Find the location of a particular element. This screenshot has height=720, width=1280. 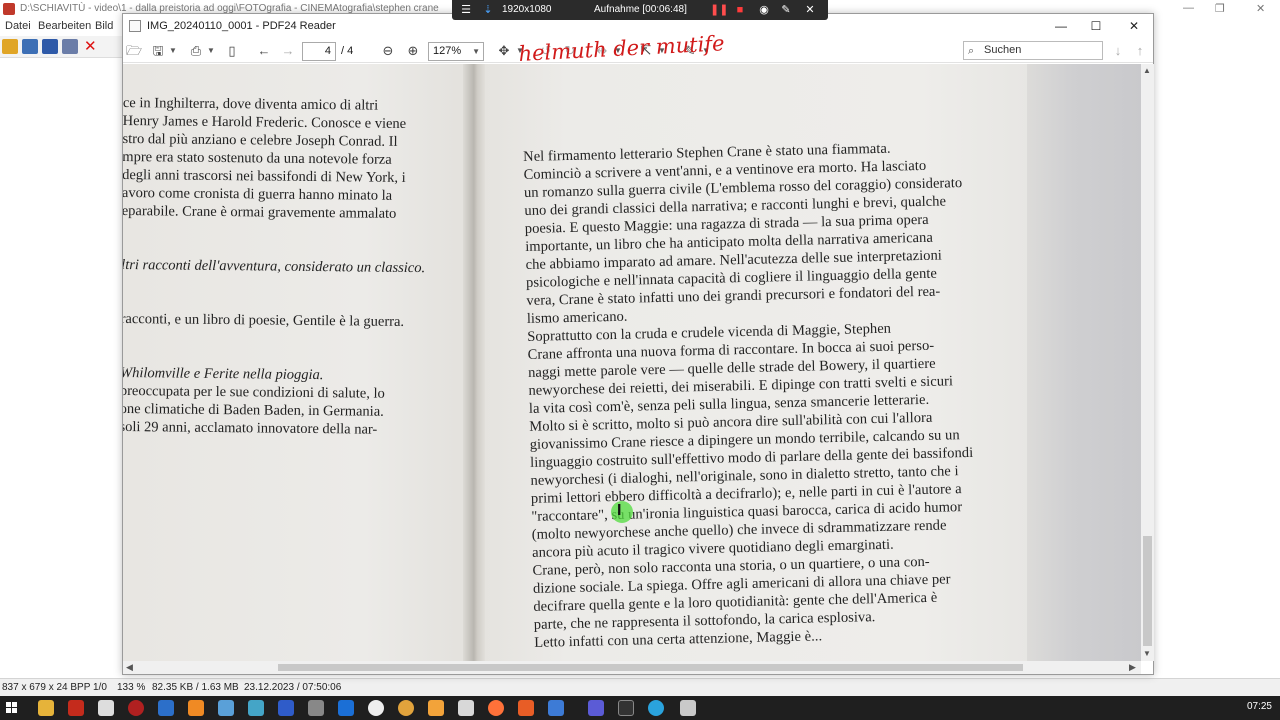

taskbar-clock: 07:25 is located at coordinates (1259, 706).